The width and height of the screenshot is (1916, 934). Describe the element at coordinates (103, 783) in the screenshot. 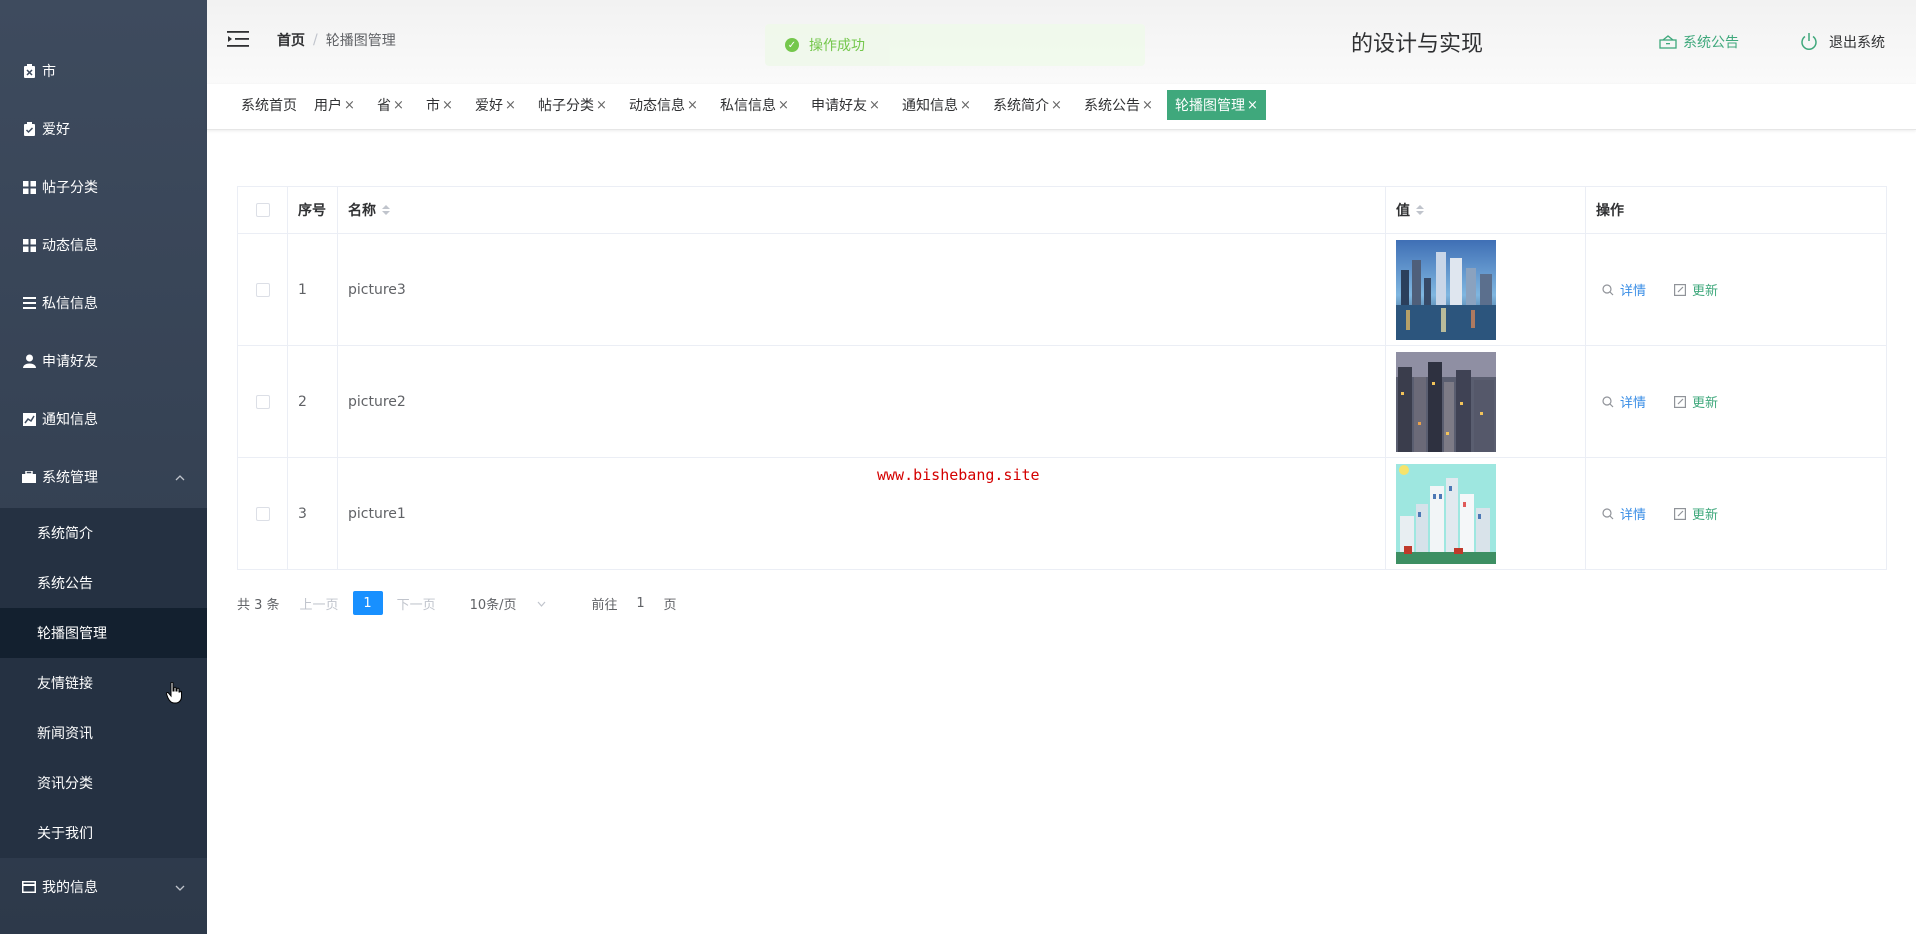

I see `submenu-item-news-category: 资讯分类` at that location.